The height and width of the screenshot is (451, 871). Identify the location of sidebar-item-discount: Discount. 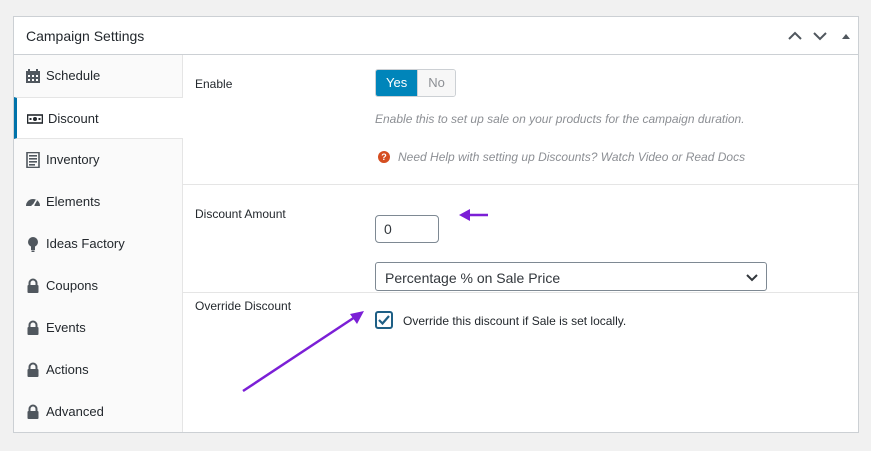
(98, 118).